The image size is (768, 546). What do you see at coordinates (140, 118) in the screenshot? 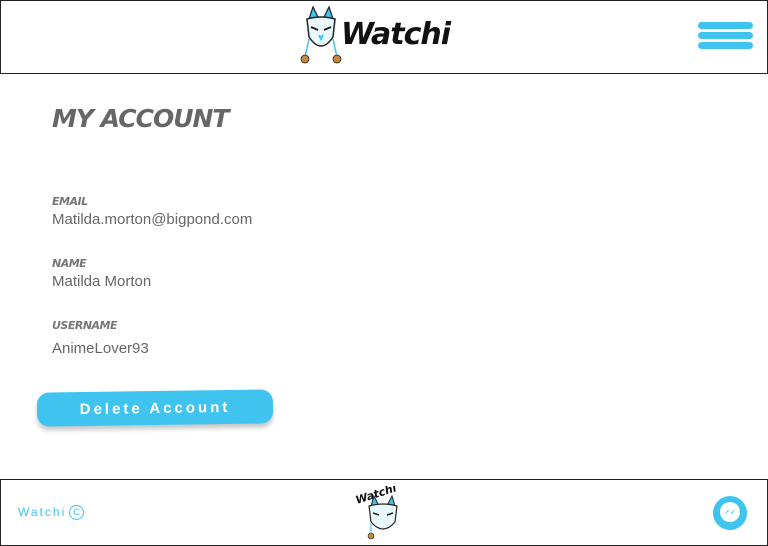
I see `page-title: My Account` at bounding box center [140, 118].